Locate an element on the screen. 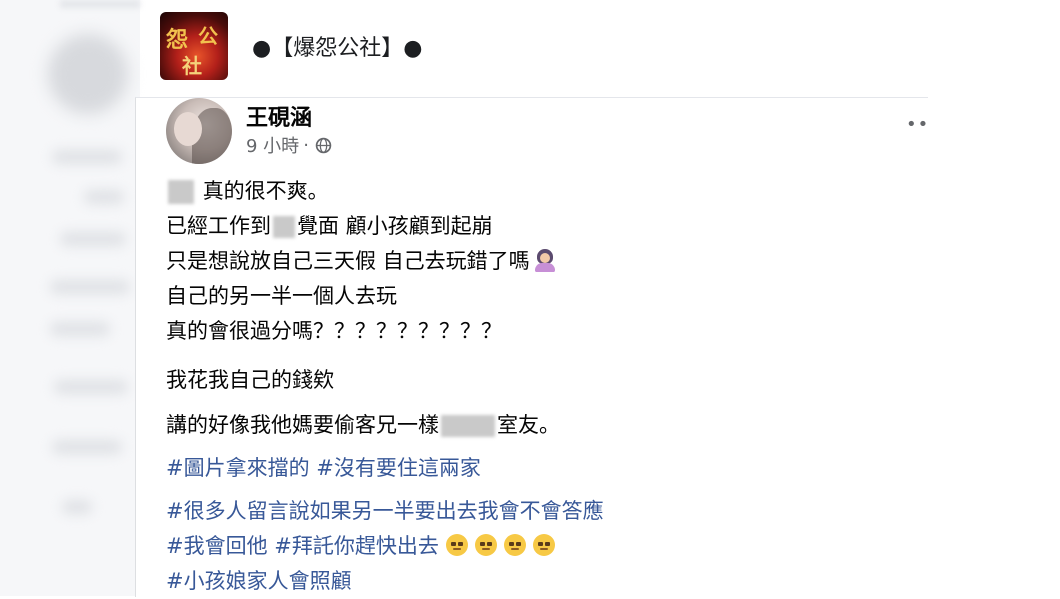  post-line: 講的好像我他媽要偷客兄一樣 室友。 is located at coordinates (536, 425).